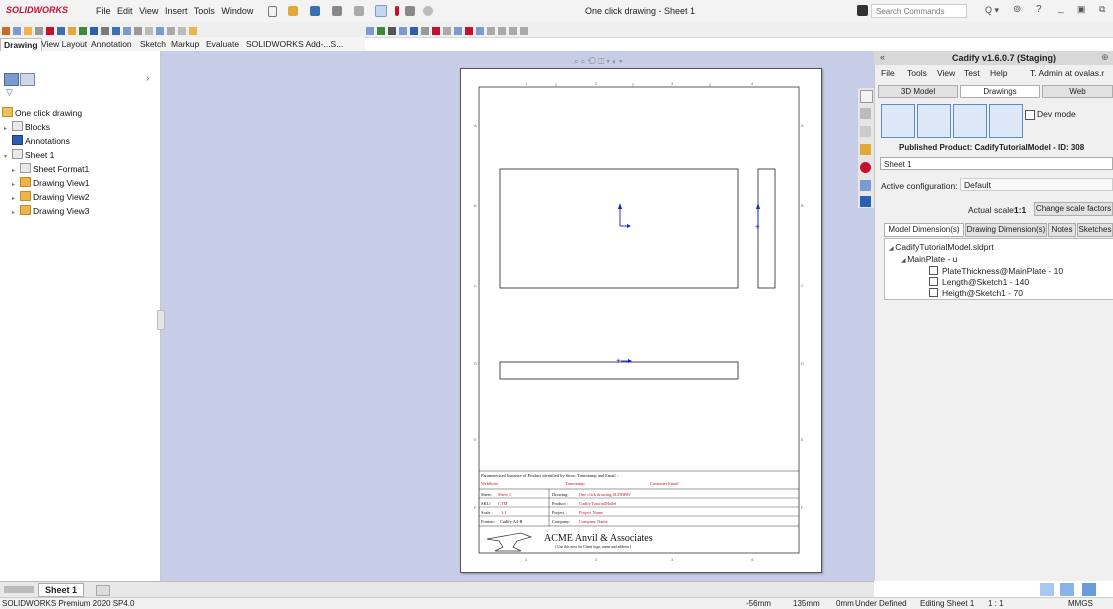 The height and width of the screenshot is (609, 1113). I want to click on status-units: MMGS, so click(1080, 603).